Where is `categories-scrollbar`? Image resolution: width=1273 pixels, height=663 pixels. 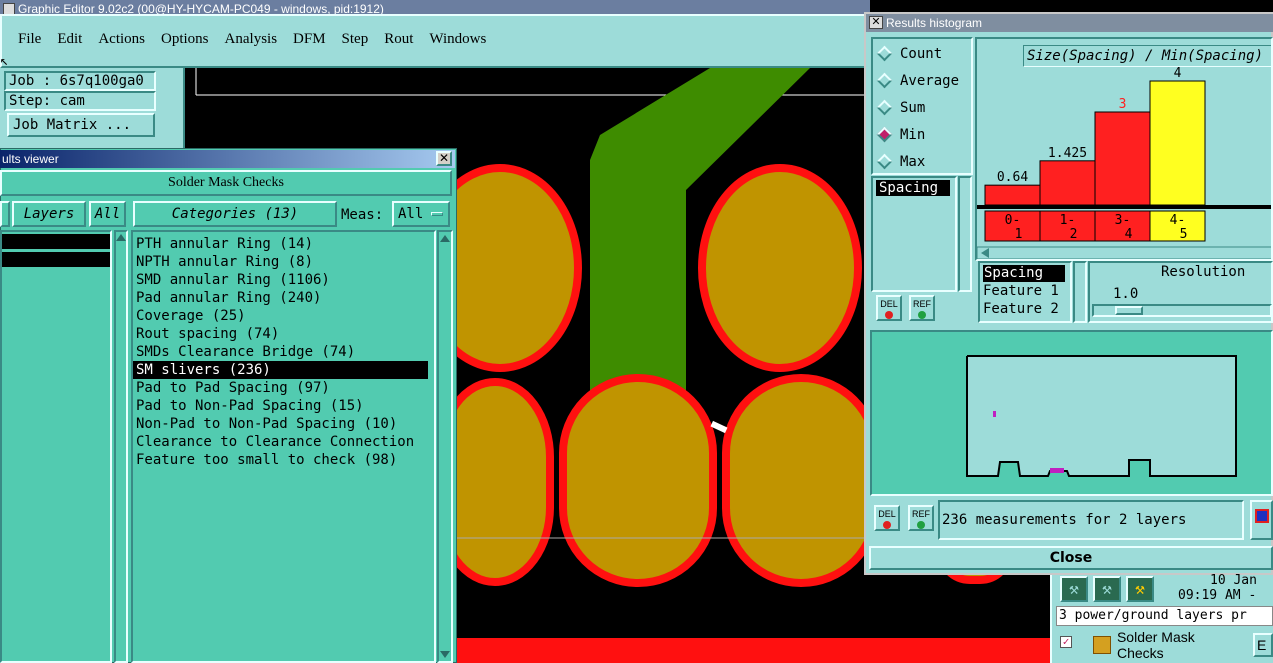 categories-scrollbar is located at coordinates (445, 446).